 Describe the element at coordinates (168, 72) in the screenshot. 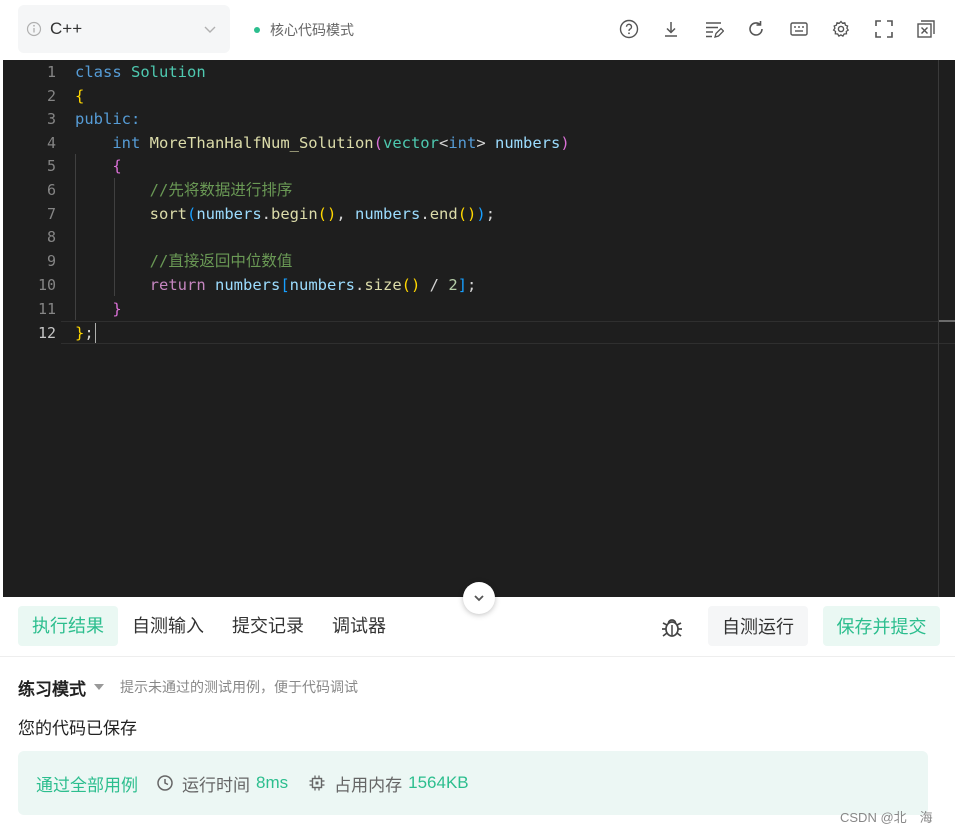

I see `code-token: Solution` at that location.